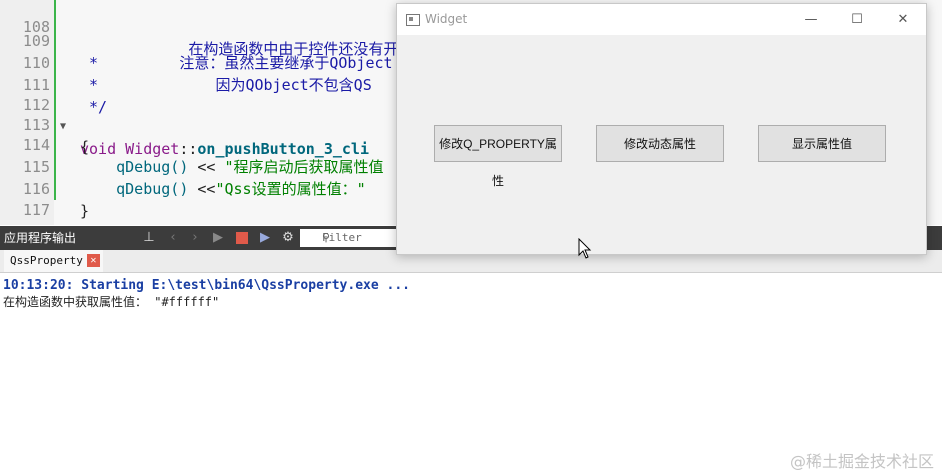 This screenshot has height=475, width=942. I want to click on run-icon: ▶, so click(218, 238).